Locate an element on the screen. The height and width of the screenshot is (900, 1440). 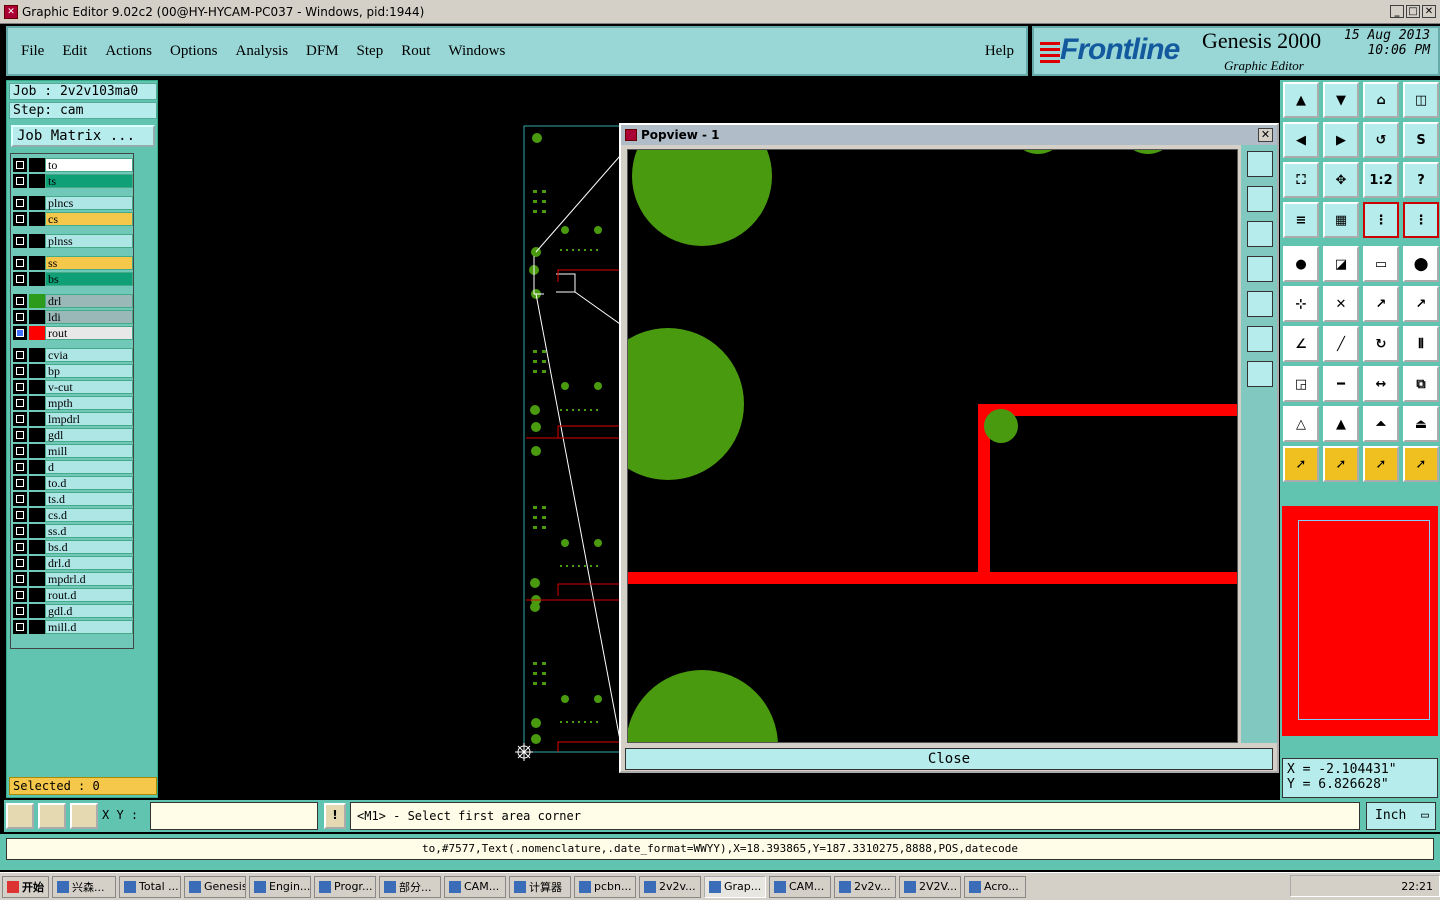
layer-row-lmpdrl: lmpdrl is located at coordinates (73, 419).